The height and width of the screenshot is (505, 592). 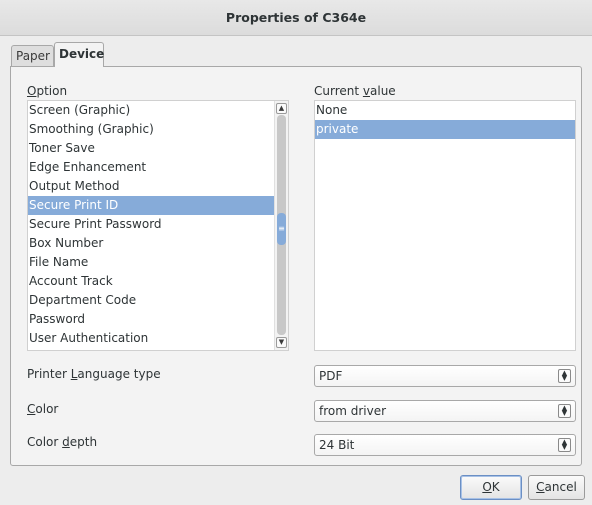 What do you see at coordinates (491, 487) in the screenshot?
I see `ok-button: OK` at bounding box center [491, 487].